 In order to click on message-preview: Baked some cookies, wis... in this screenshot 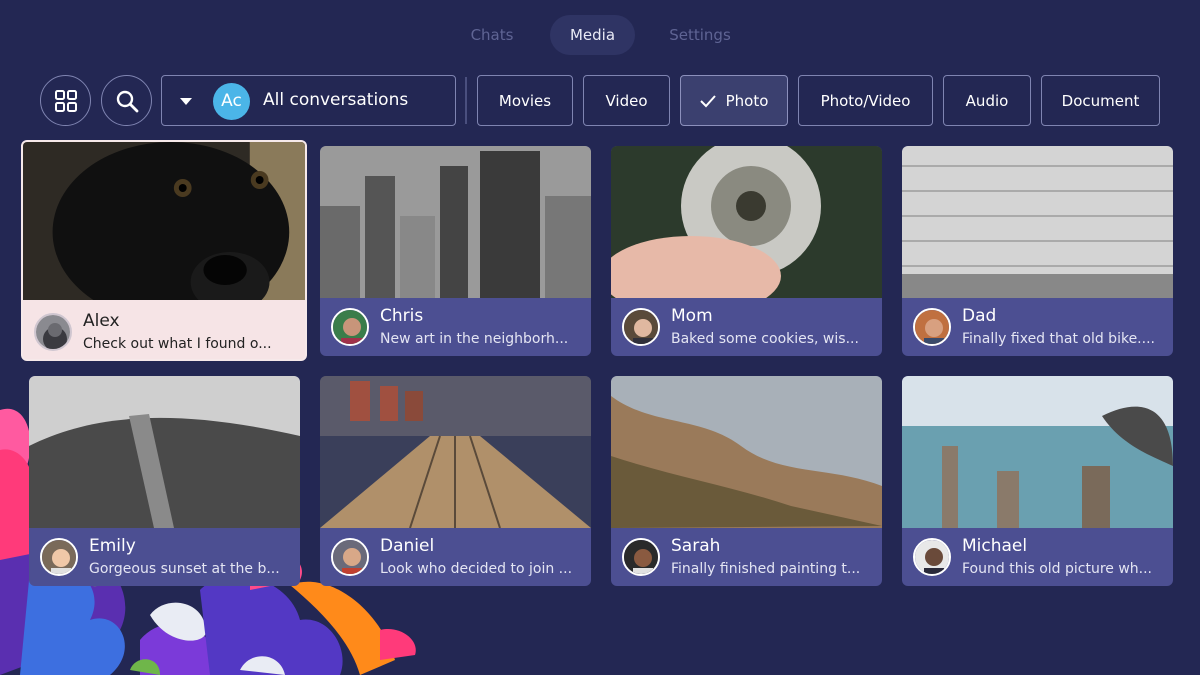, I will do `click(765, 339)`.